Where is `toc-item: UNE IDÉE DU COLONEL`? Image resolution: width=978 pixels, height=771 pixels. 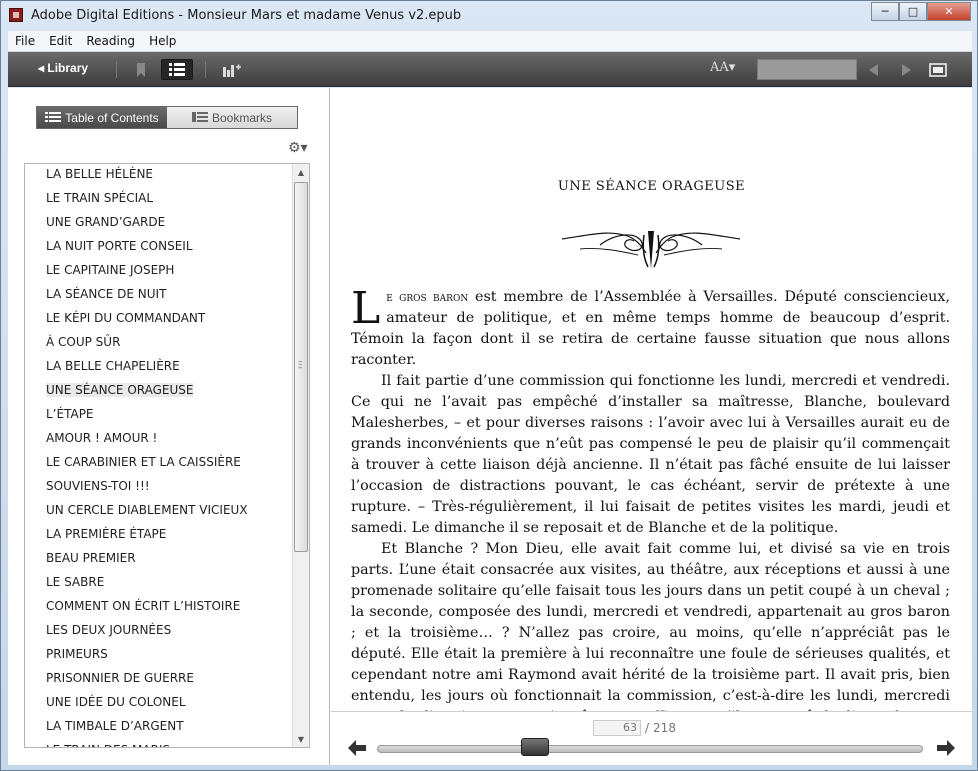 toc-item: UNE IDÉE DU COLONEL is located at coordinates (159, 704).